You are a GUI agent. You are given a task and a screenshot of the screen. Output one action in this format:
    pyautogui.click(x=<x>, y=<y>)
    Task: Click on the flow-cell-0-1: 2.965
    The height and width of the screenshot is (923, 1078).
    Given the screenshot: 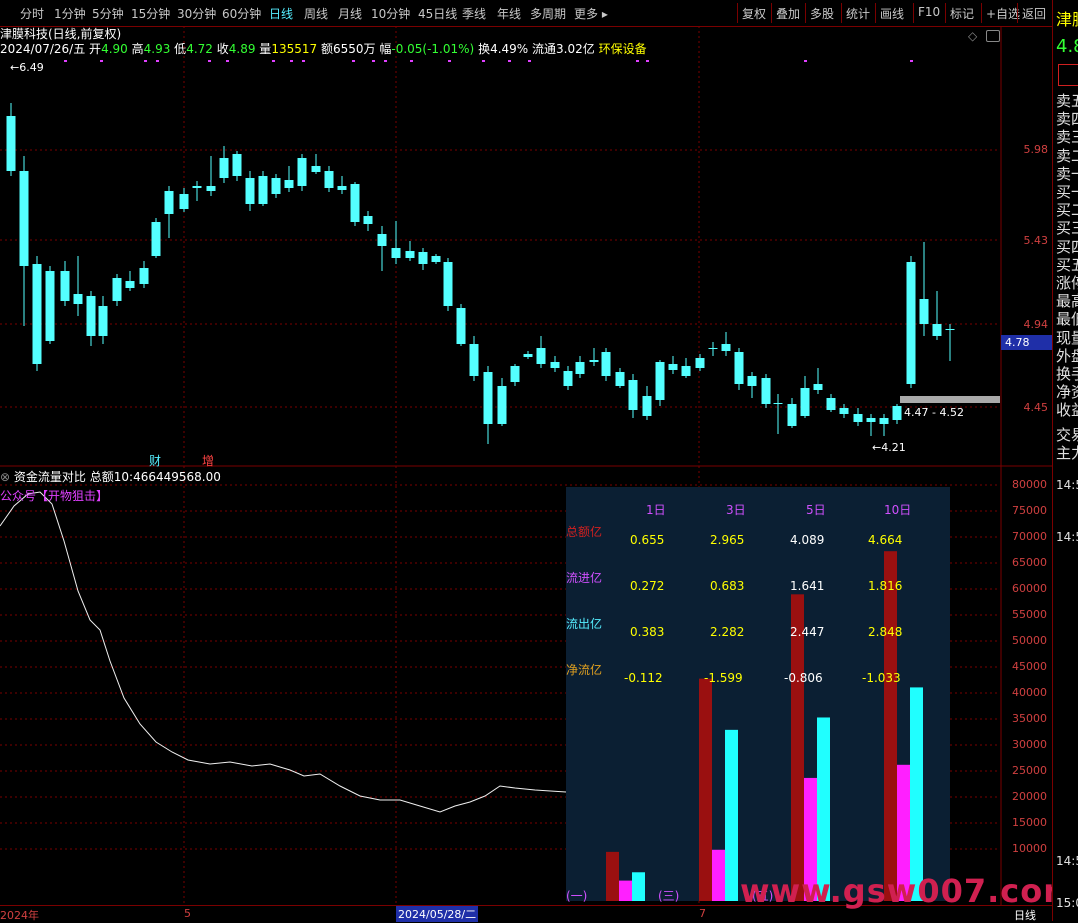 What is the action you would take?
    pyautogui.click(x=727, y=540)
    